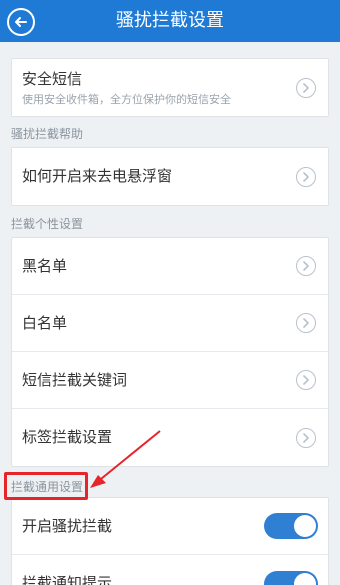  I want to click on top-bar: 骚扰拦截设置, so click(170, 21).